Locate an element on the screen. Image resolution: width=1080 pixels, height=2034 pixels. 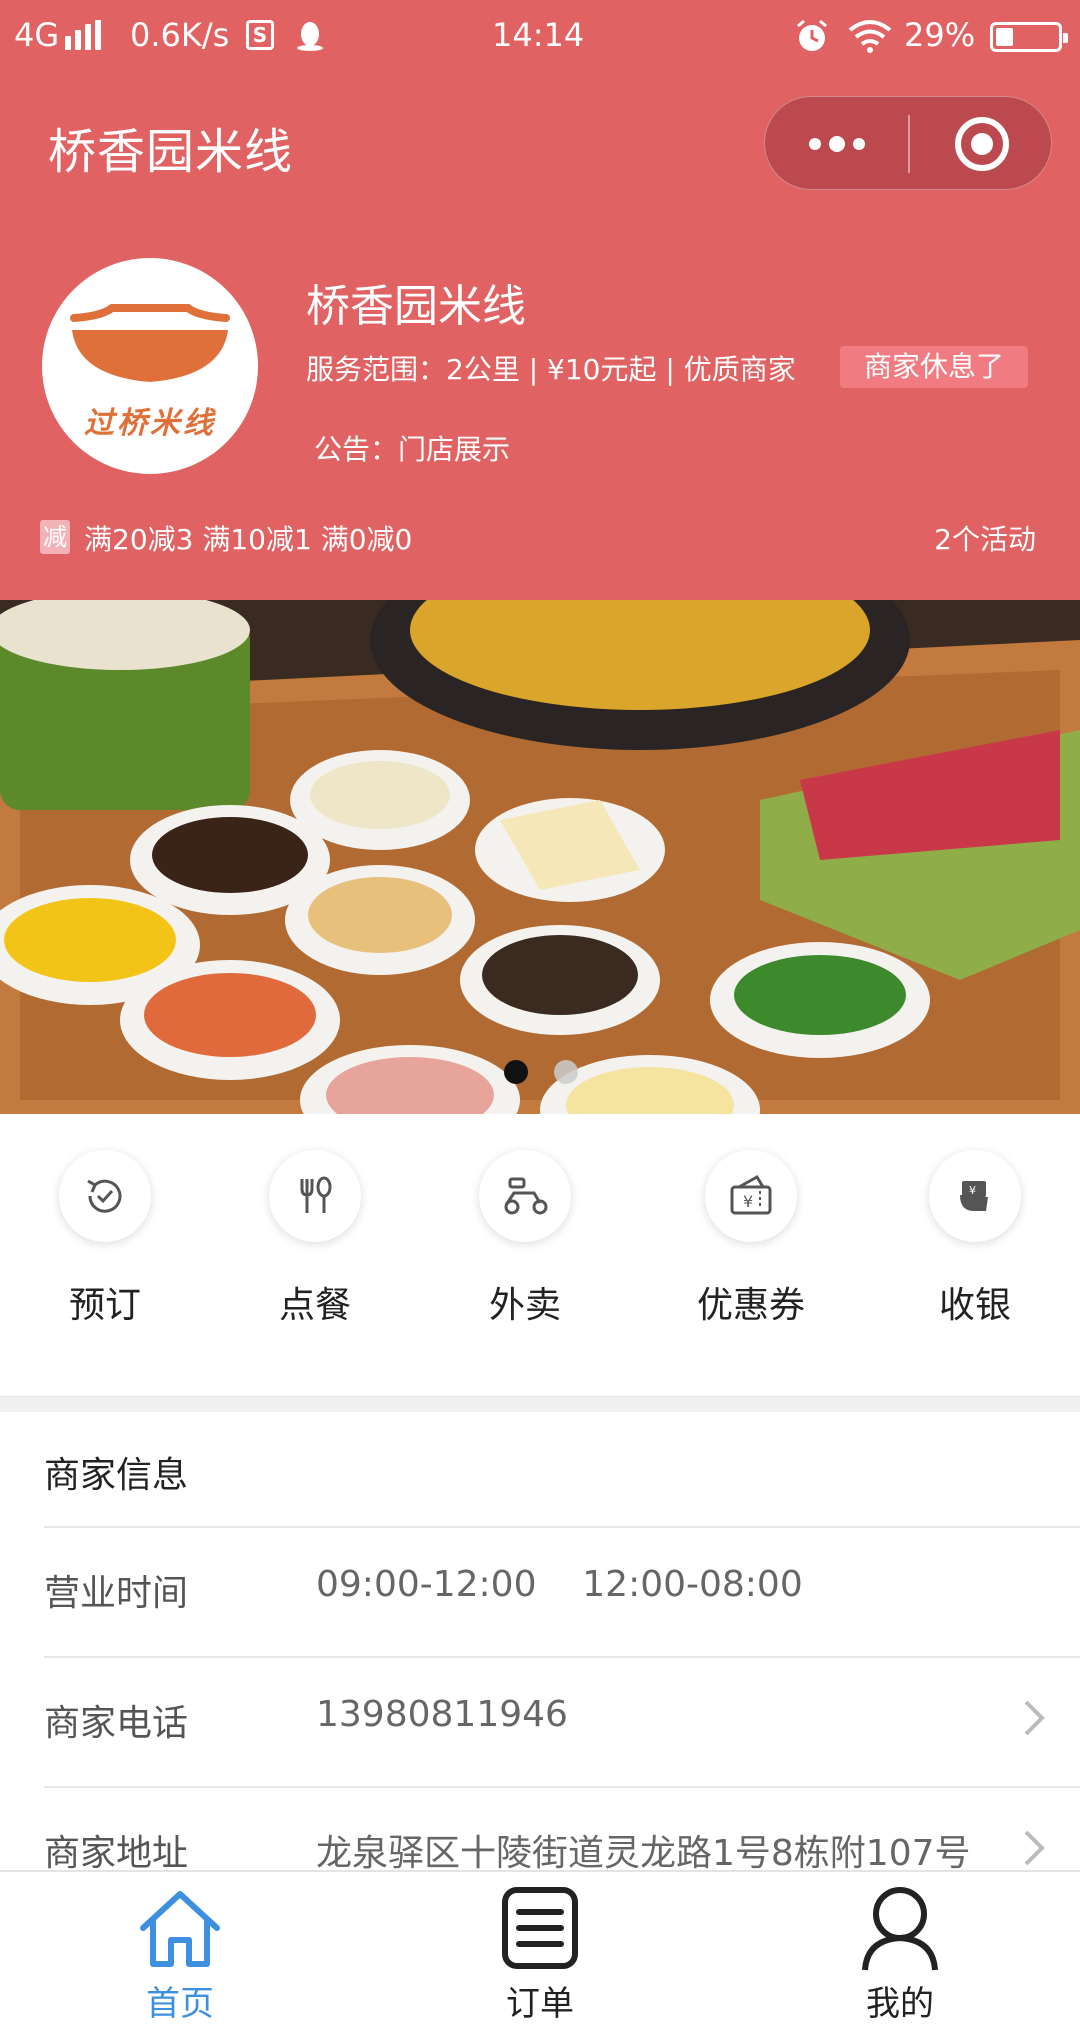
discount-tag: 减 is located at coordinates (55, 537).